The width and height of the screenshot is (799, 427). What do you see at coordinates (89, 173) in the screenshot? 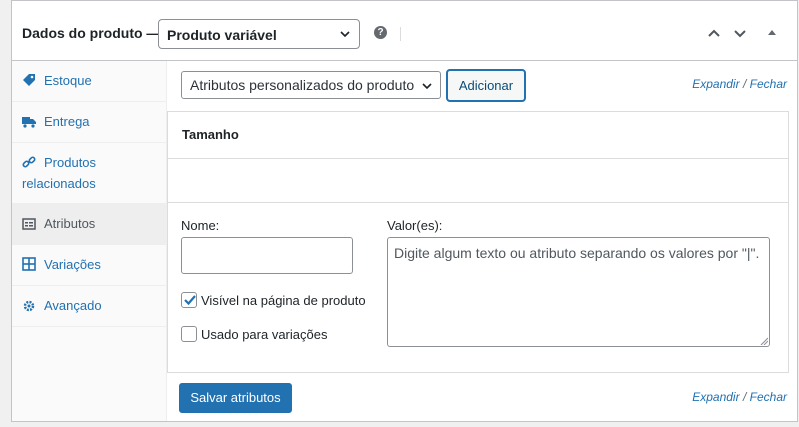
I see `tab-produtos-relacionados: Produtos relacionados` at bounding box center [89, 173].